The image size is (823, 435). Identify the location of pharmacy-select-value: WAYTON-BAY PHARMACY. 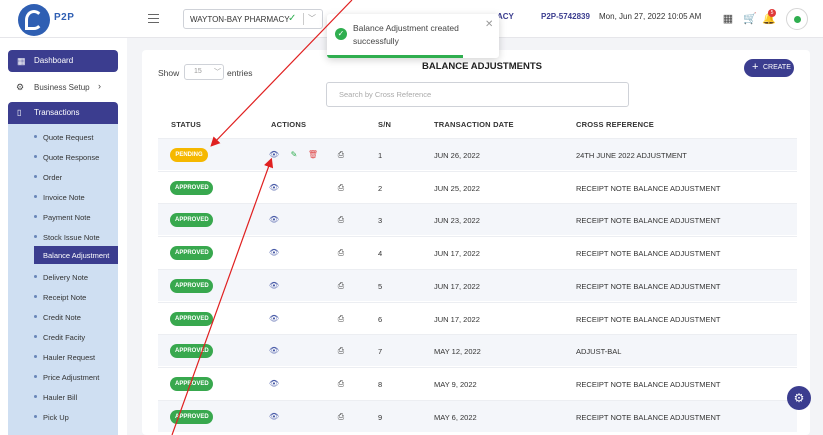
(240, 19).